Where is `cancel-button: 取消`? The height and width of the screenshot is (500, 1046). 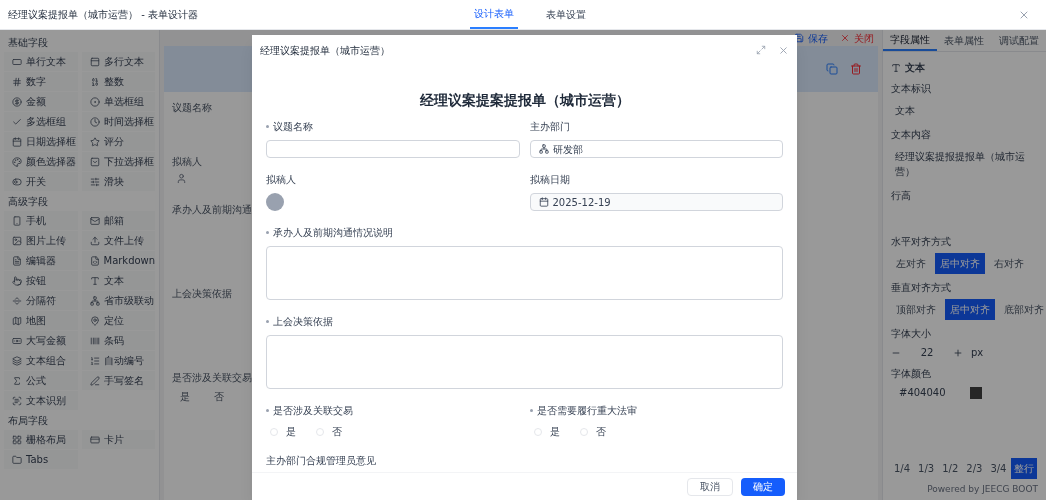
cancel-button: 取消 is located at coordinates (710, 486).